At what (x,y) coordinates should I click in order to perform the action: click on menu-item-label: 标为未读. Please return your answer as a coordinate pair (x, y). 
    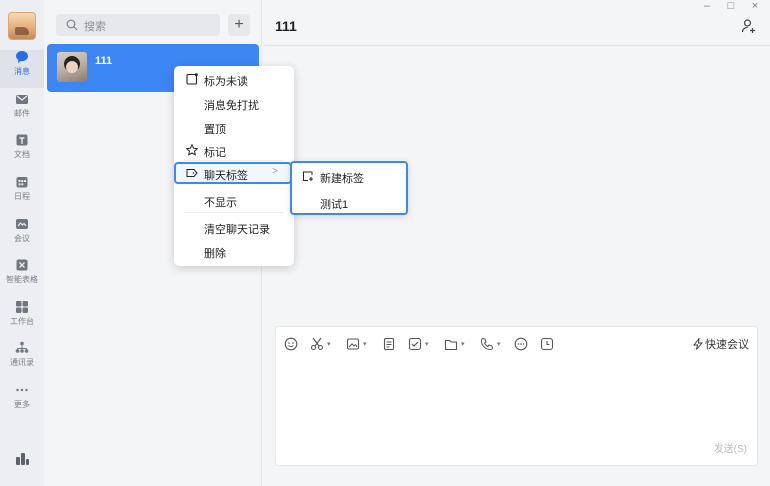
    Looking at the image, I should click on (226, 82).